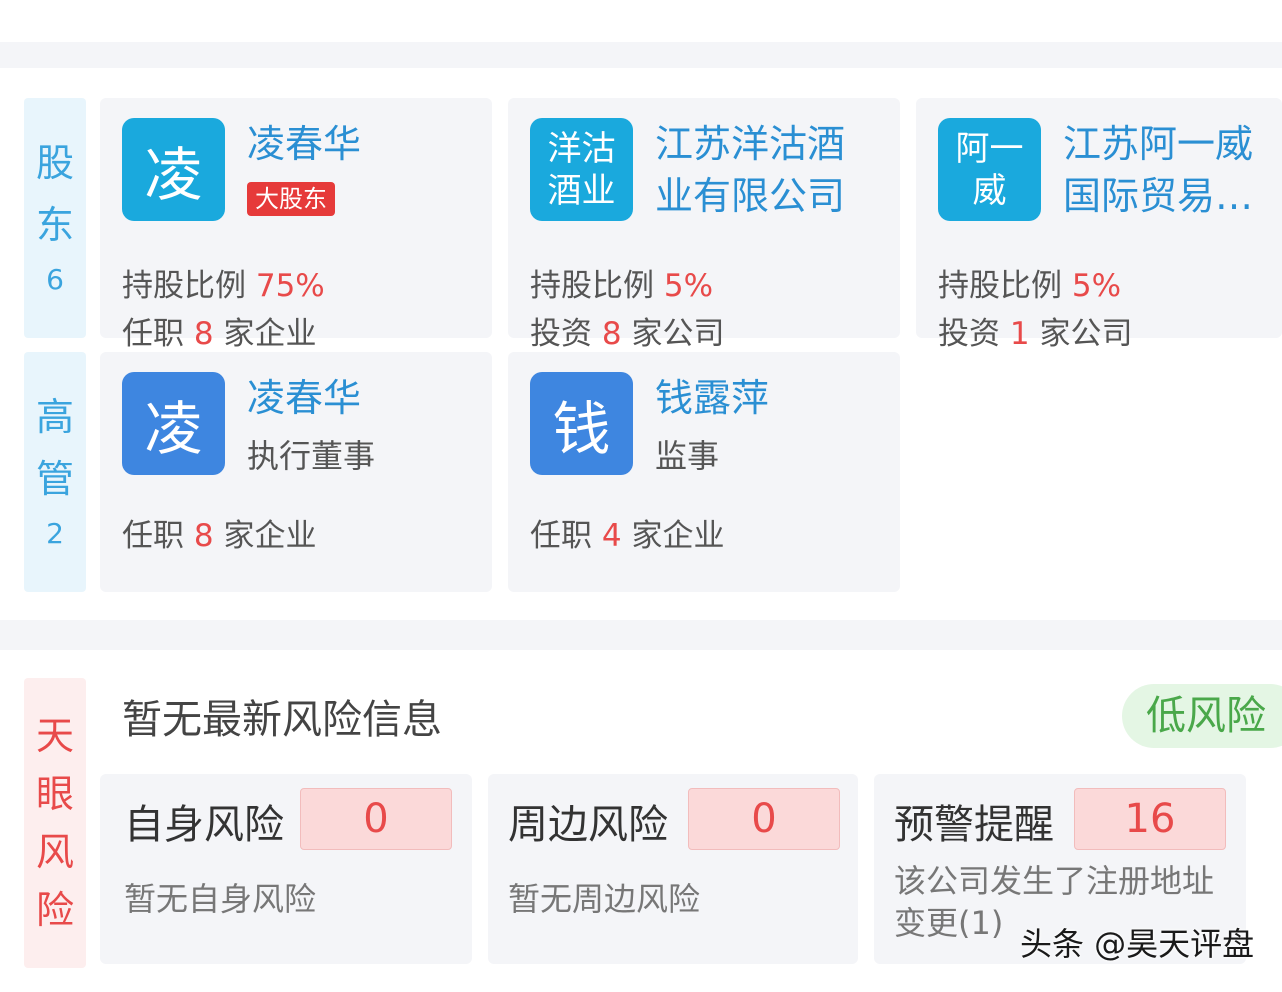  What do you see at coordinates (54, 194) in the screenshot?
I see `shareholders-label: 股东` at bounding box center [54, 194].